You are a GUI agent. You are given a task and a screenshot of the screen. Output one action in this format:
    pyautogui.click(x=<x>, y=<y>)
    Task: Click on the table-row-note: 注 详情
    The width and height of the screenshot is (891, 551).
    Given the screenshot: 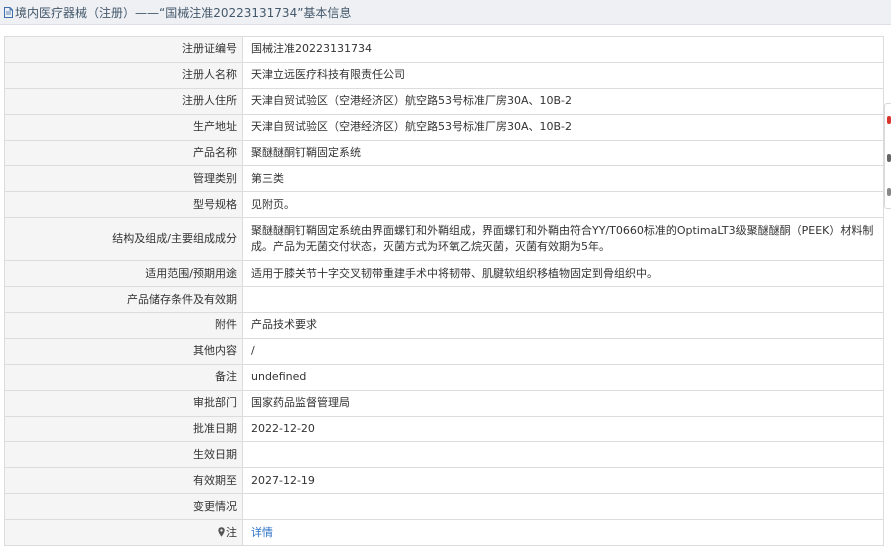 What is the action you would take?
    pyautogui.click(x=444, y=533)
    